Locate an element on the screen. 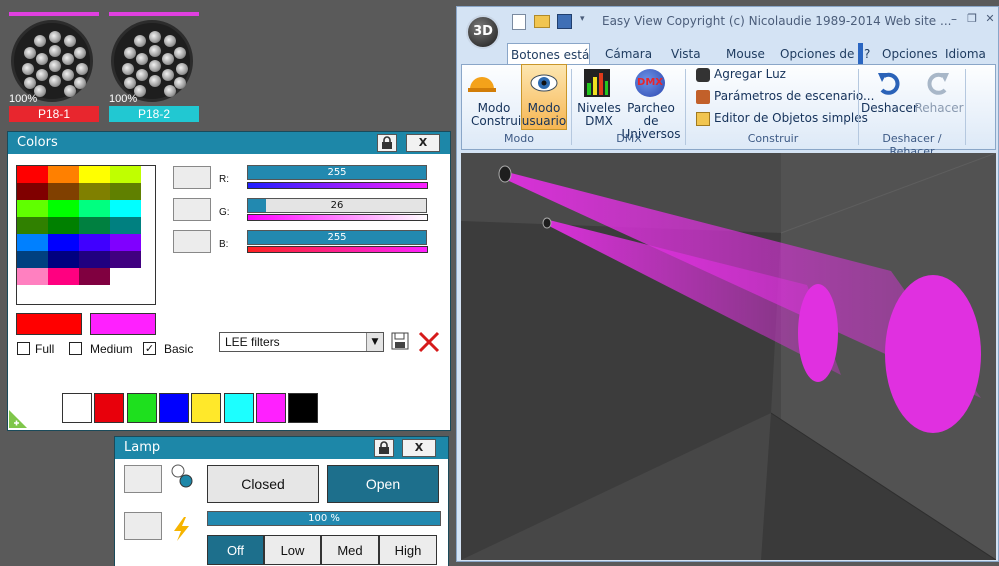 This screenshot has width=999, height=566. tab-help: ? is located at coordinates (867, 54).